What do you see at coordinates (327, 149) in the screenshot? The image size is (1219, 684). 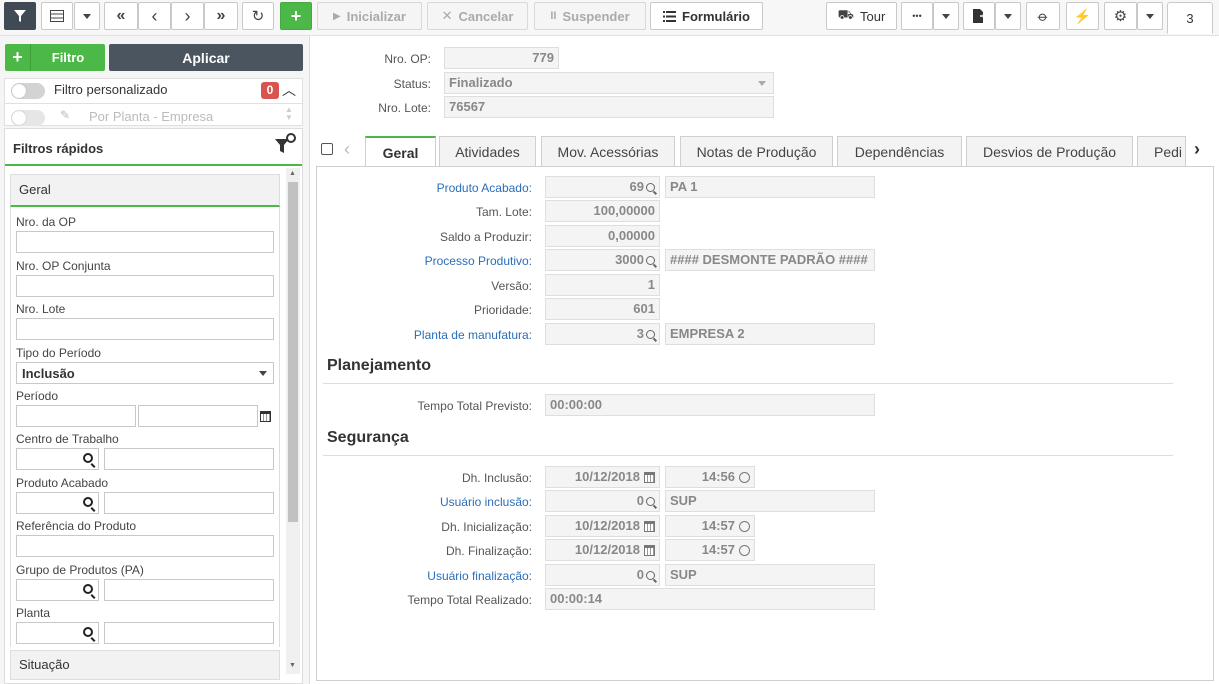 I see `copy-icon` at bounding box center [327, 149].